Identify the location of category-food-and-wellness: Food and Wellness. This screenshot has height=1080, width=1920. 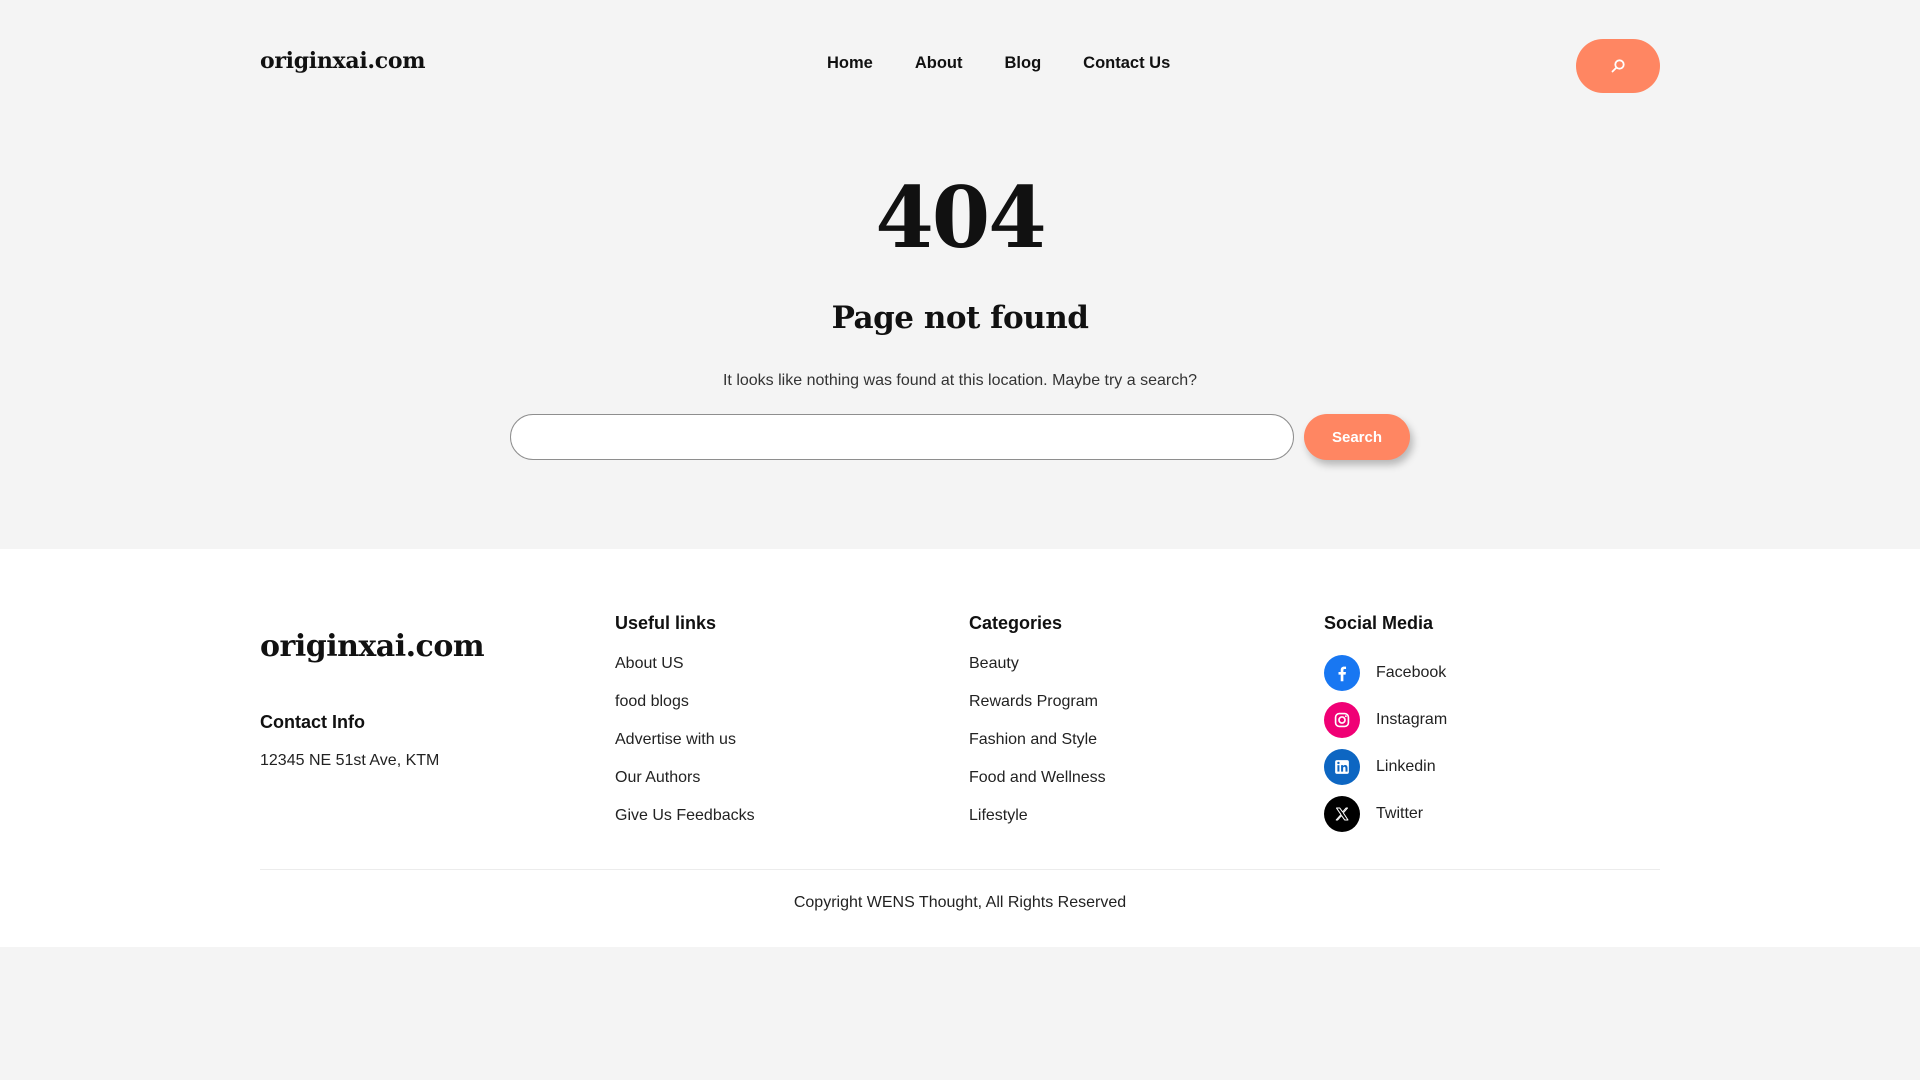
(1037, 786).